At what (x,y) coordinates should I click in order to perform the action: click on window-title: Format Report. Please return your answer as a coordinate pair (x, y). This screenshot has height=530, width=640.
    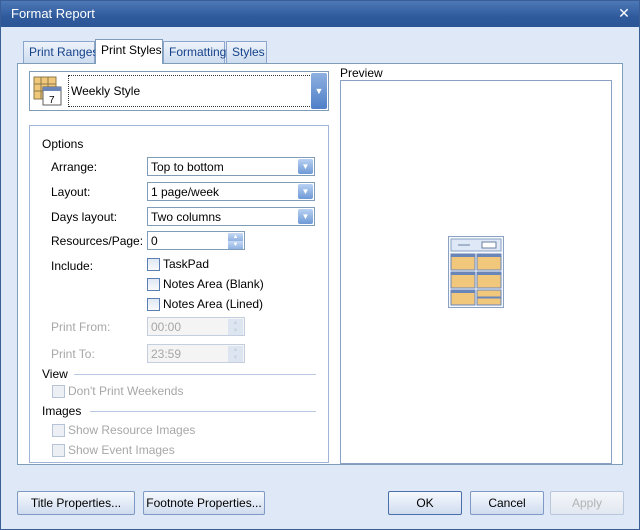
    Looking at the image, I should click on (53, 13).